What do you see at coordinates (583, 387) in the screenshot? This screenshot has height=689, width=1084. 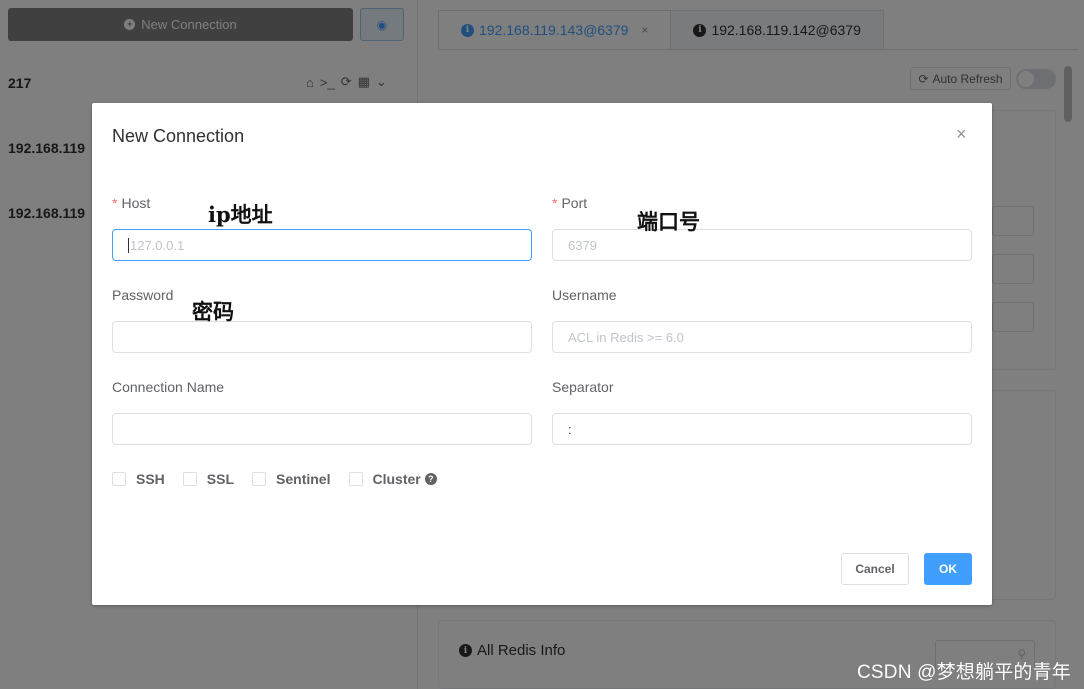 I see `separator-label: Separator` at bounding box center [583, 387].